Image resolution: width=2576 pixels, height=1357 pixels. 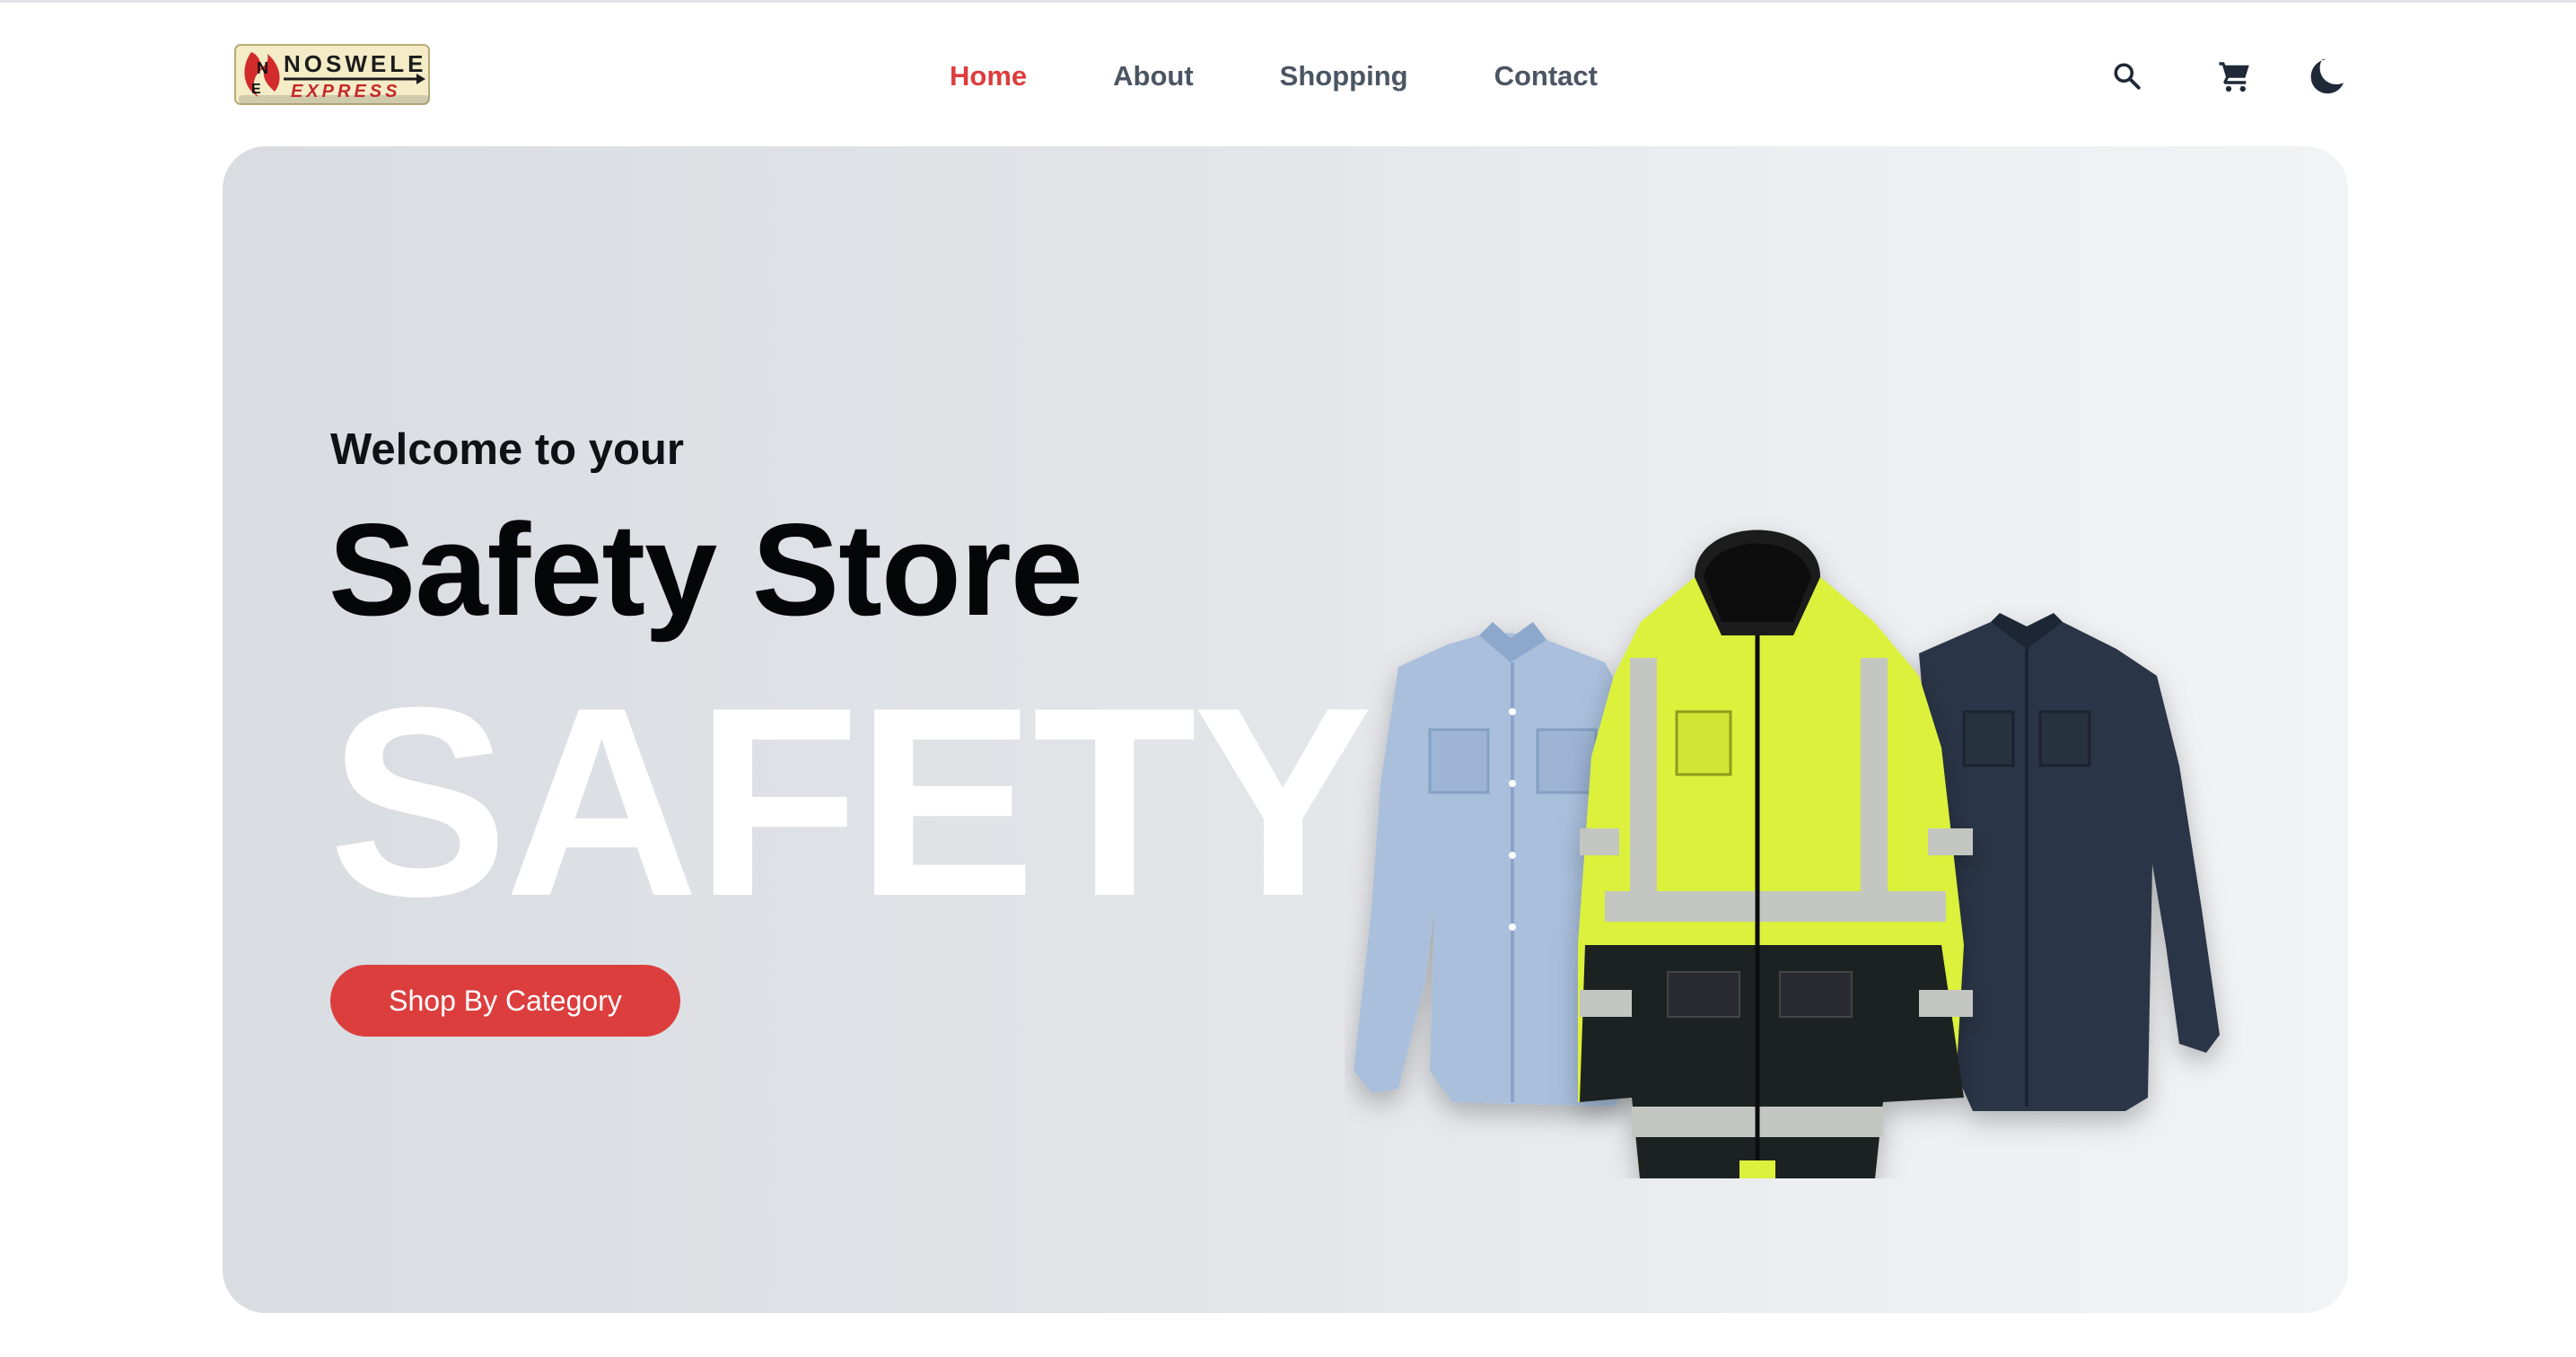 I want to click on svg-text: NOSWELE, so click(x=355, y=63).